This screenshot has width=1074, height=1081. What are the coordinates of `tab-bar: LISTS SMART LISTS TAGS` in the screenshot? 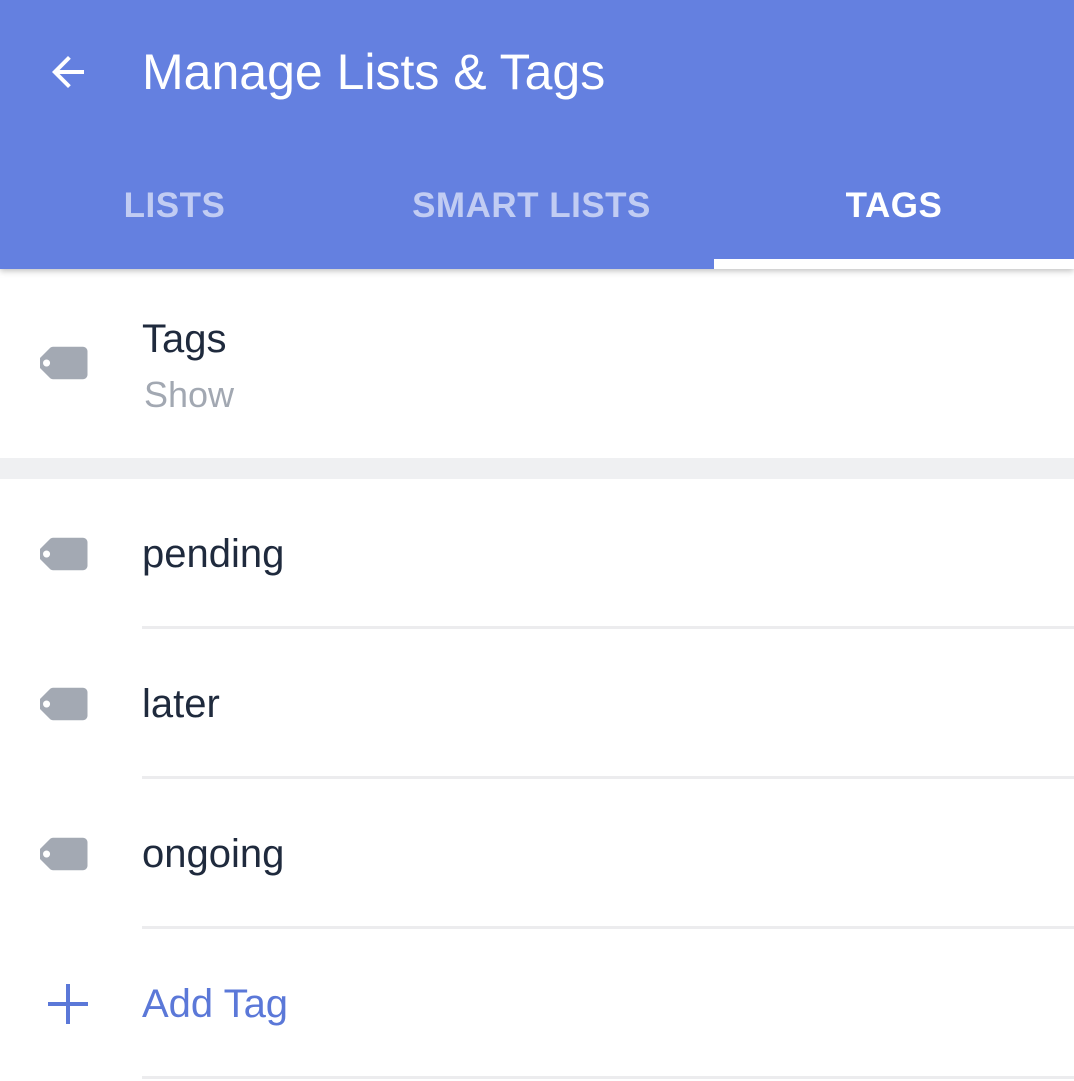 It's located at (537, 209).